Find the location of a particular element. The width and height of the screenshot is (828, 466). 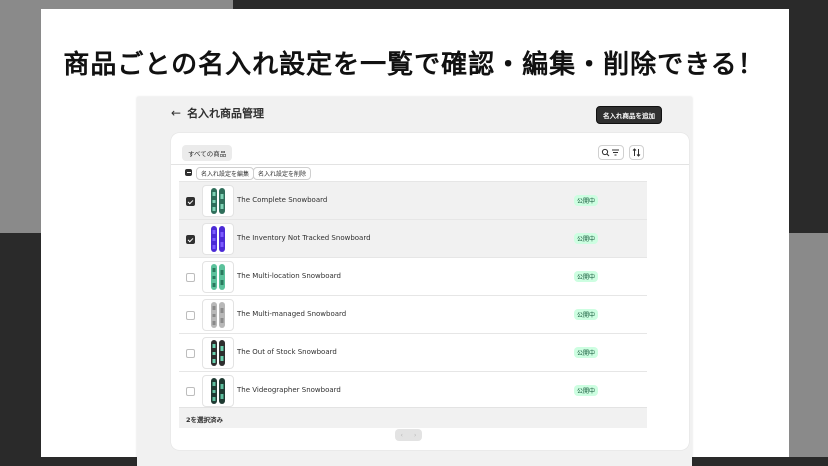

selection-footer: 2を選択済み is located at coordinates (413, 417).